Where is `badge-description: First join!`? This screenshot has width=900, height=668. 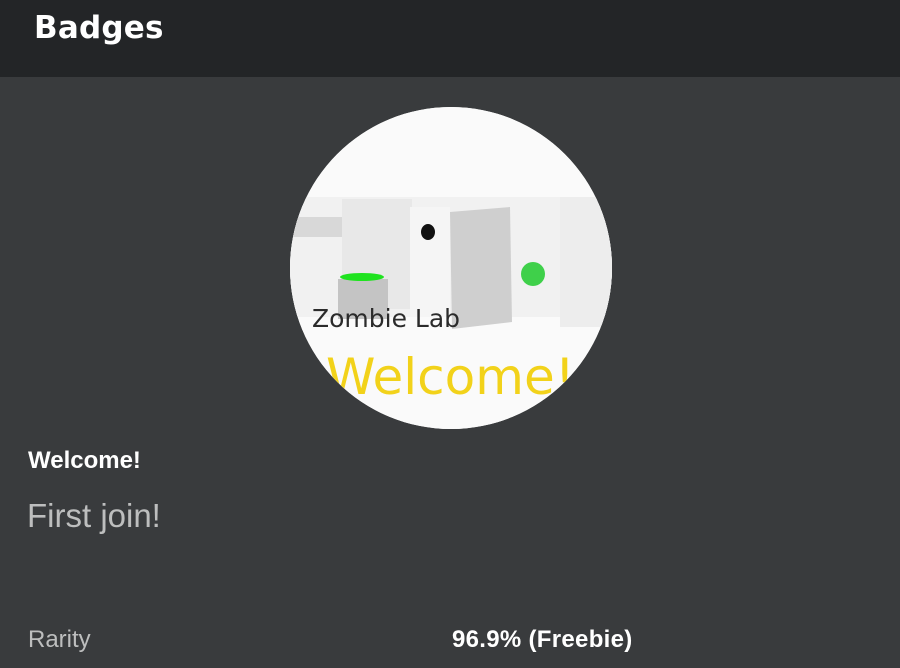 badge-description: First join! is located at coordinates (94, 515).